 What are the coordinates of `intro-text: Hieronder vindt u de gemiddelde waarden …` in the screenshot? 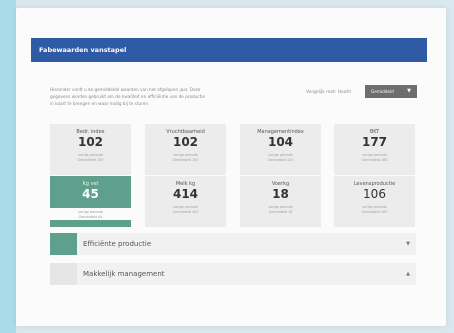 It's located at (165, 96).